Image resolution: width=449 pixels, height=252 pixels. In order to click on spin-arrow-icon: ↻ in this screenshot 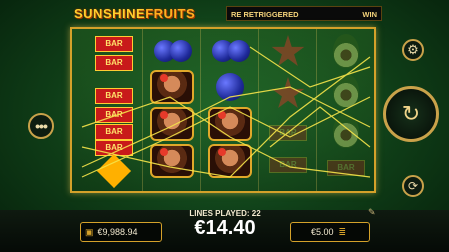, I will do `click(411, 113)`.